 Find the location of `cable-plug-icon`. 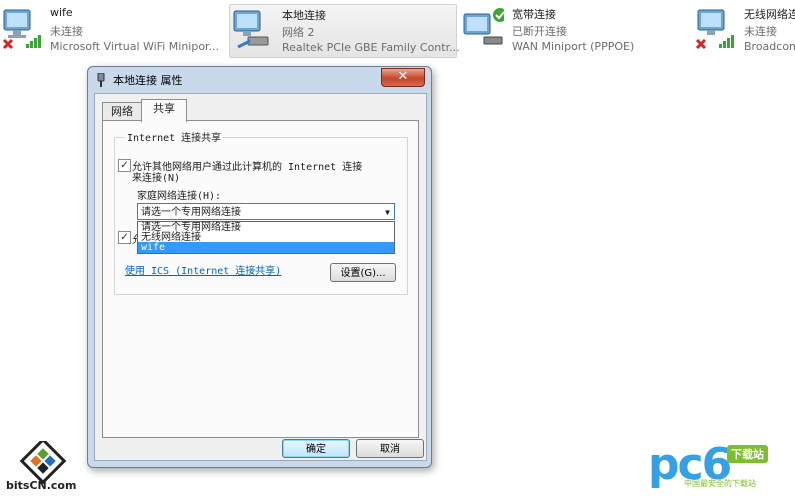

cable-plug-icon is located at coordinates (253, 42).